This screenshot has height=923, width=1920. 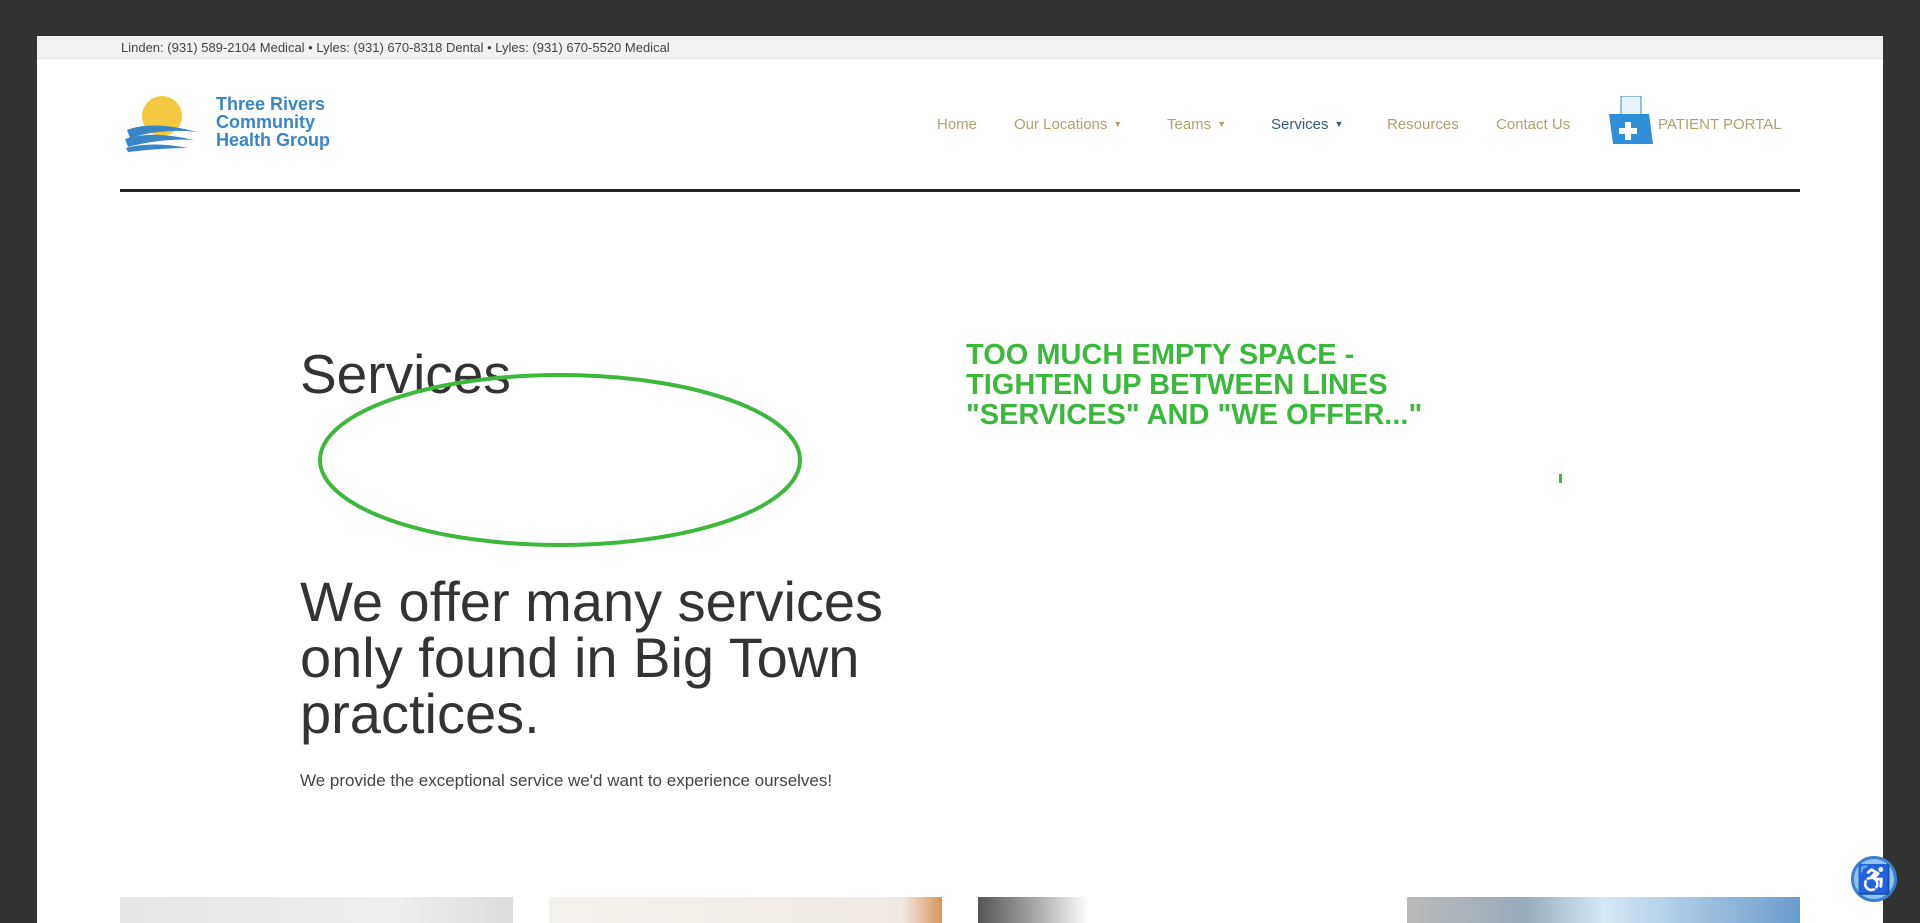 What do you see at coordinates (1189, 124) in the screenshot?
I see `nav-label: Teams` at bounding box center [1189, 124].